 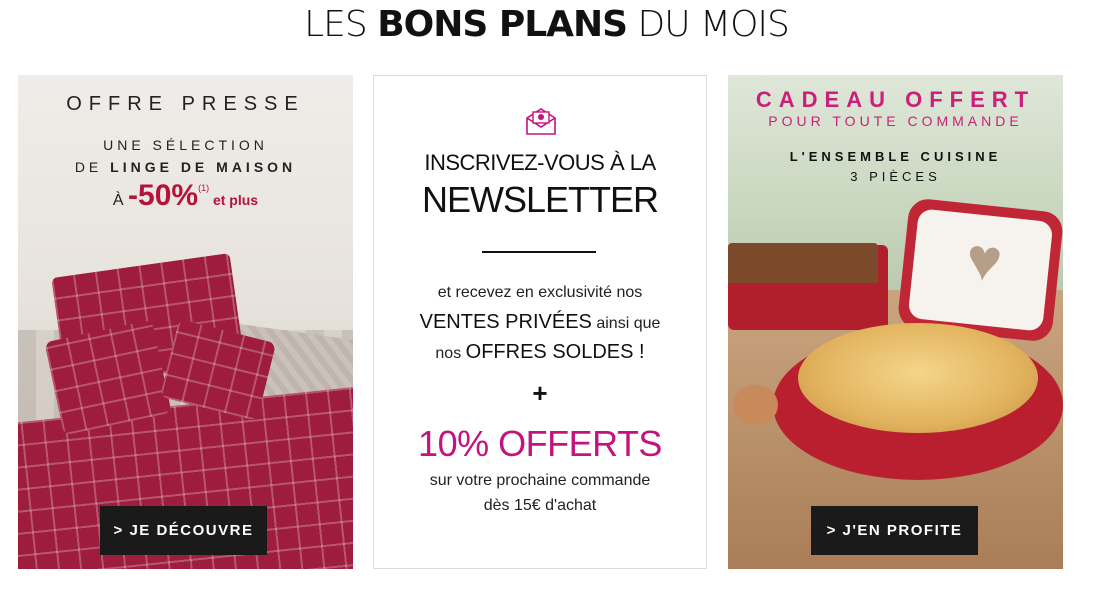 I want to click on newsletter-benefit-1: VENTES PRIVÉES ainsi que, so click(x=540, y=322).